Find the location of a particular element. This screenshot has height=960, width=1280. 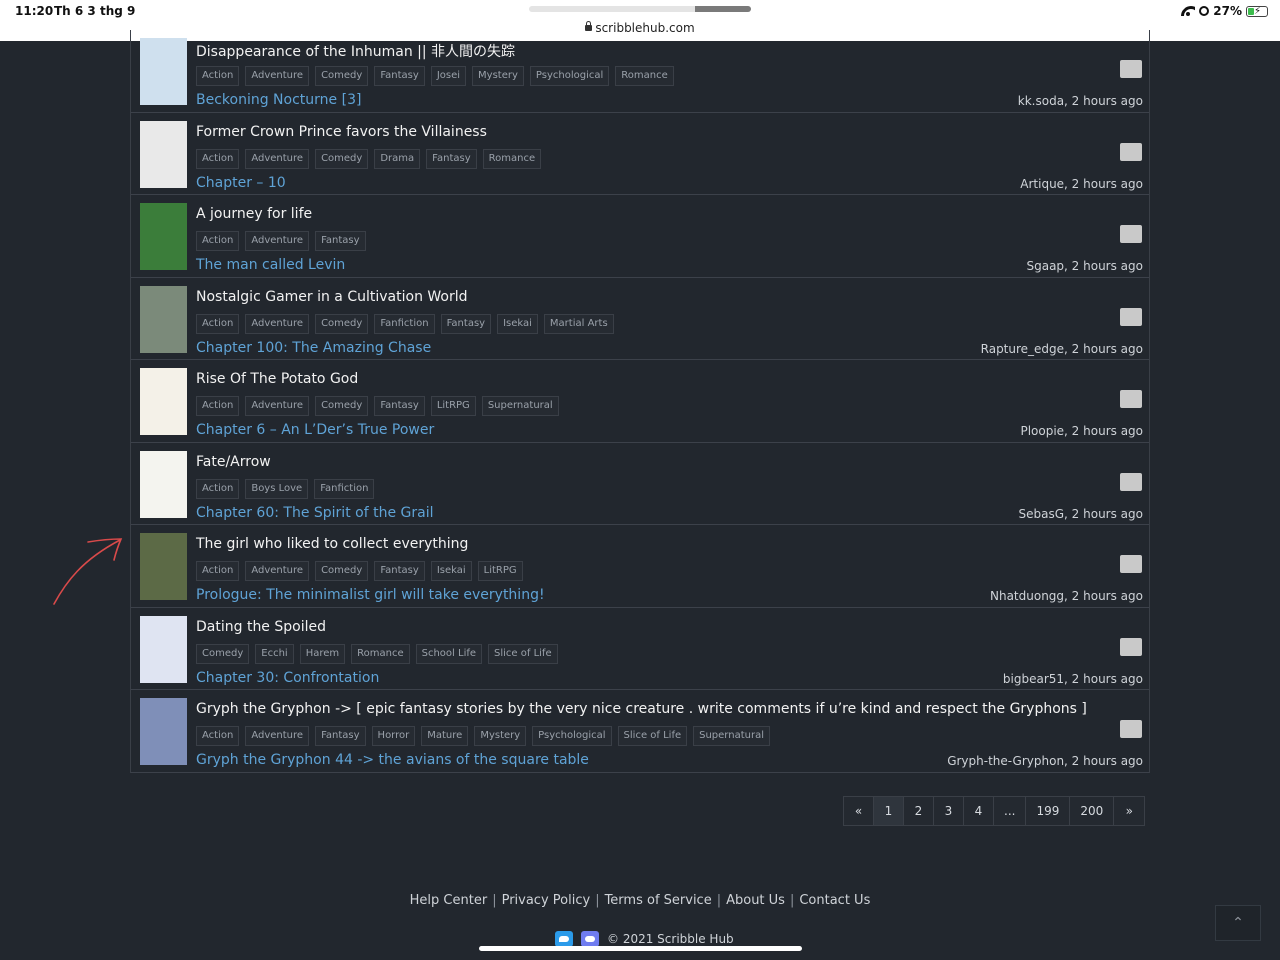

genre-tag: Fanfiction is located at coordinates (344, 488).